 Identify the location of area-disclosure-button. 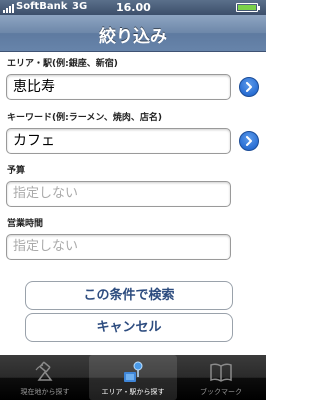
(249, 87).